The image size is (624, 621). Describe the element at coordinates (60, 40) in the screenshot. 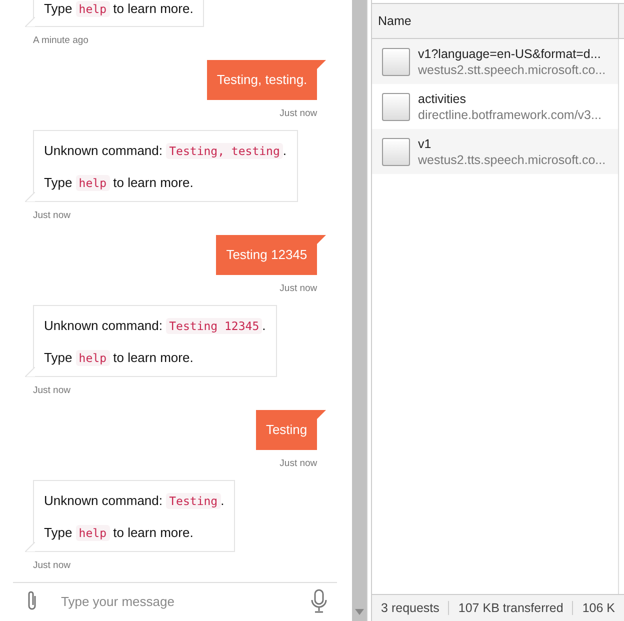

I see `timestamp: A minute ago` at that location.